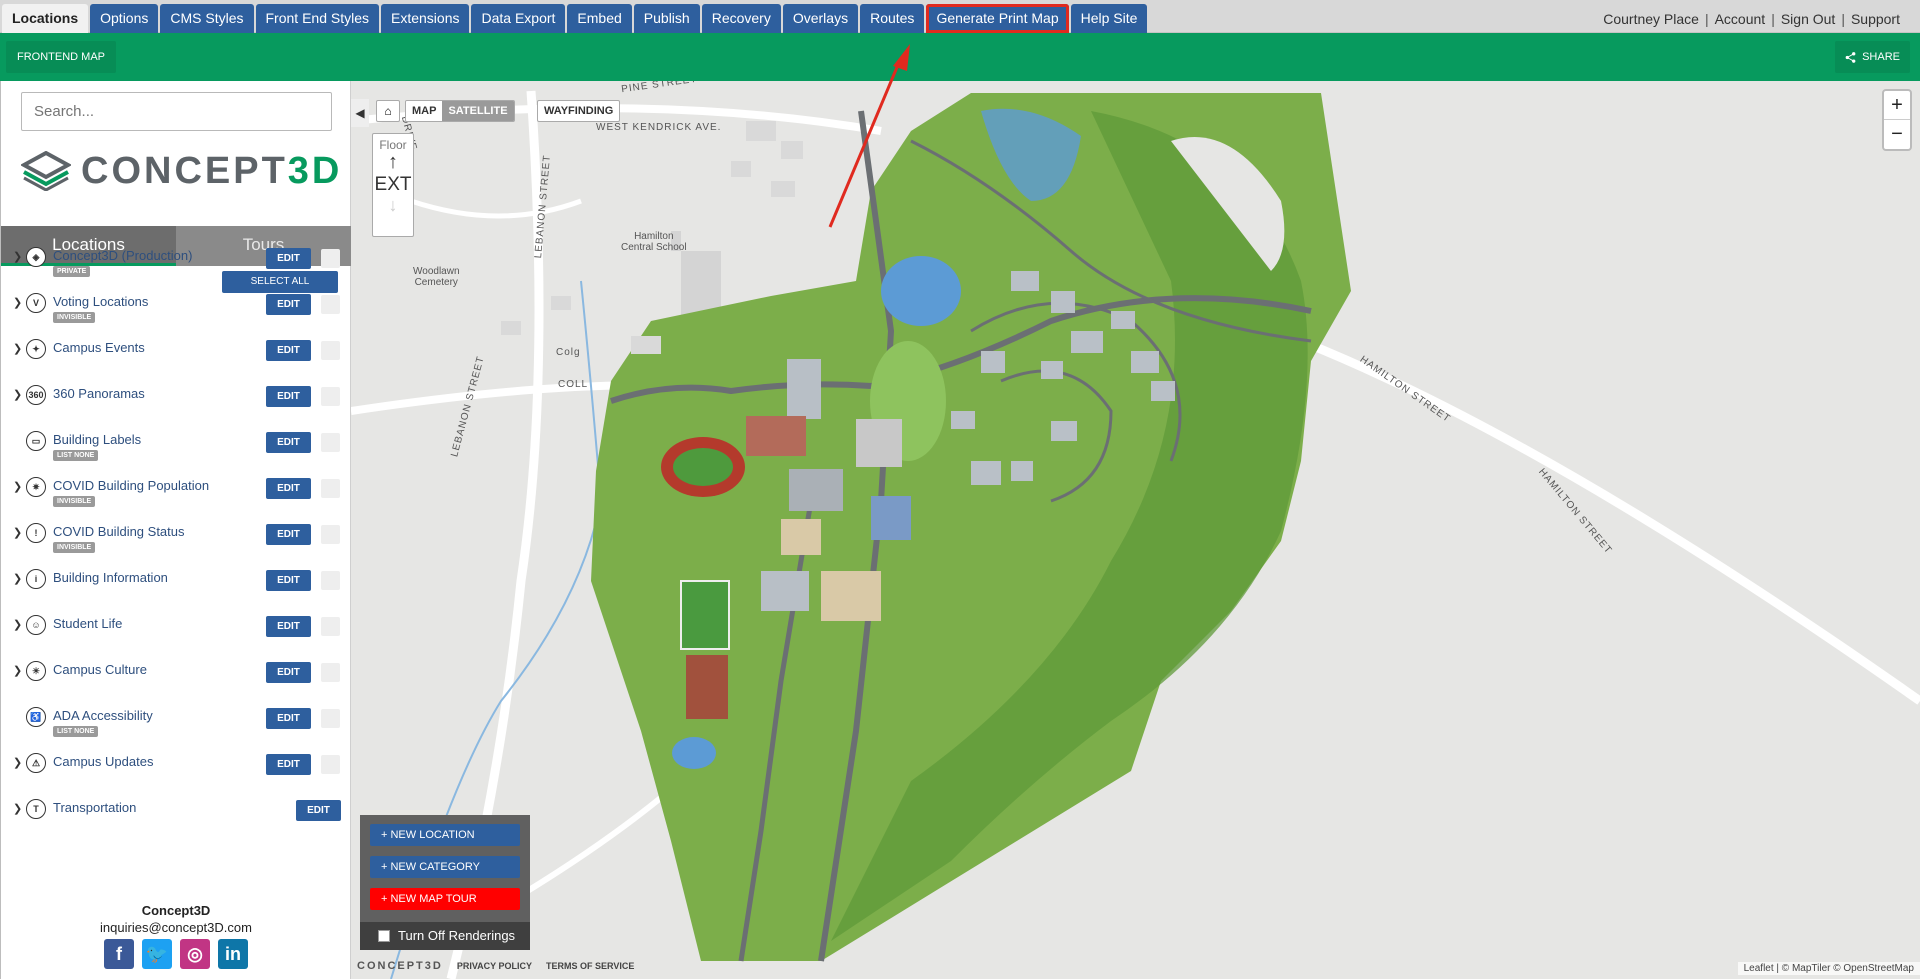 This screenshot has height=979, width=1920. I want to click on satellite-view-button: SATELLITE, so click(478, 111).